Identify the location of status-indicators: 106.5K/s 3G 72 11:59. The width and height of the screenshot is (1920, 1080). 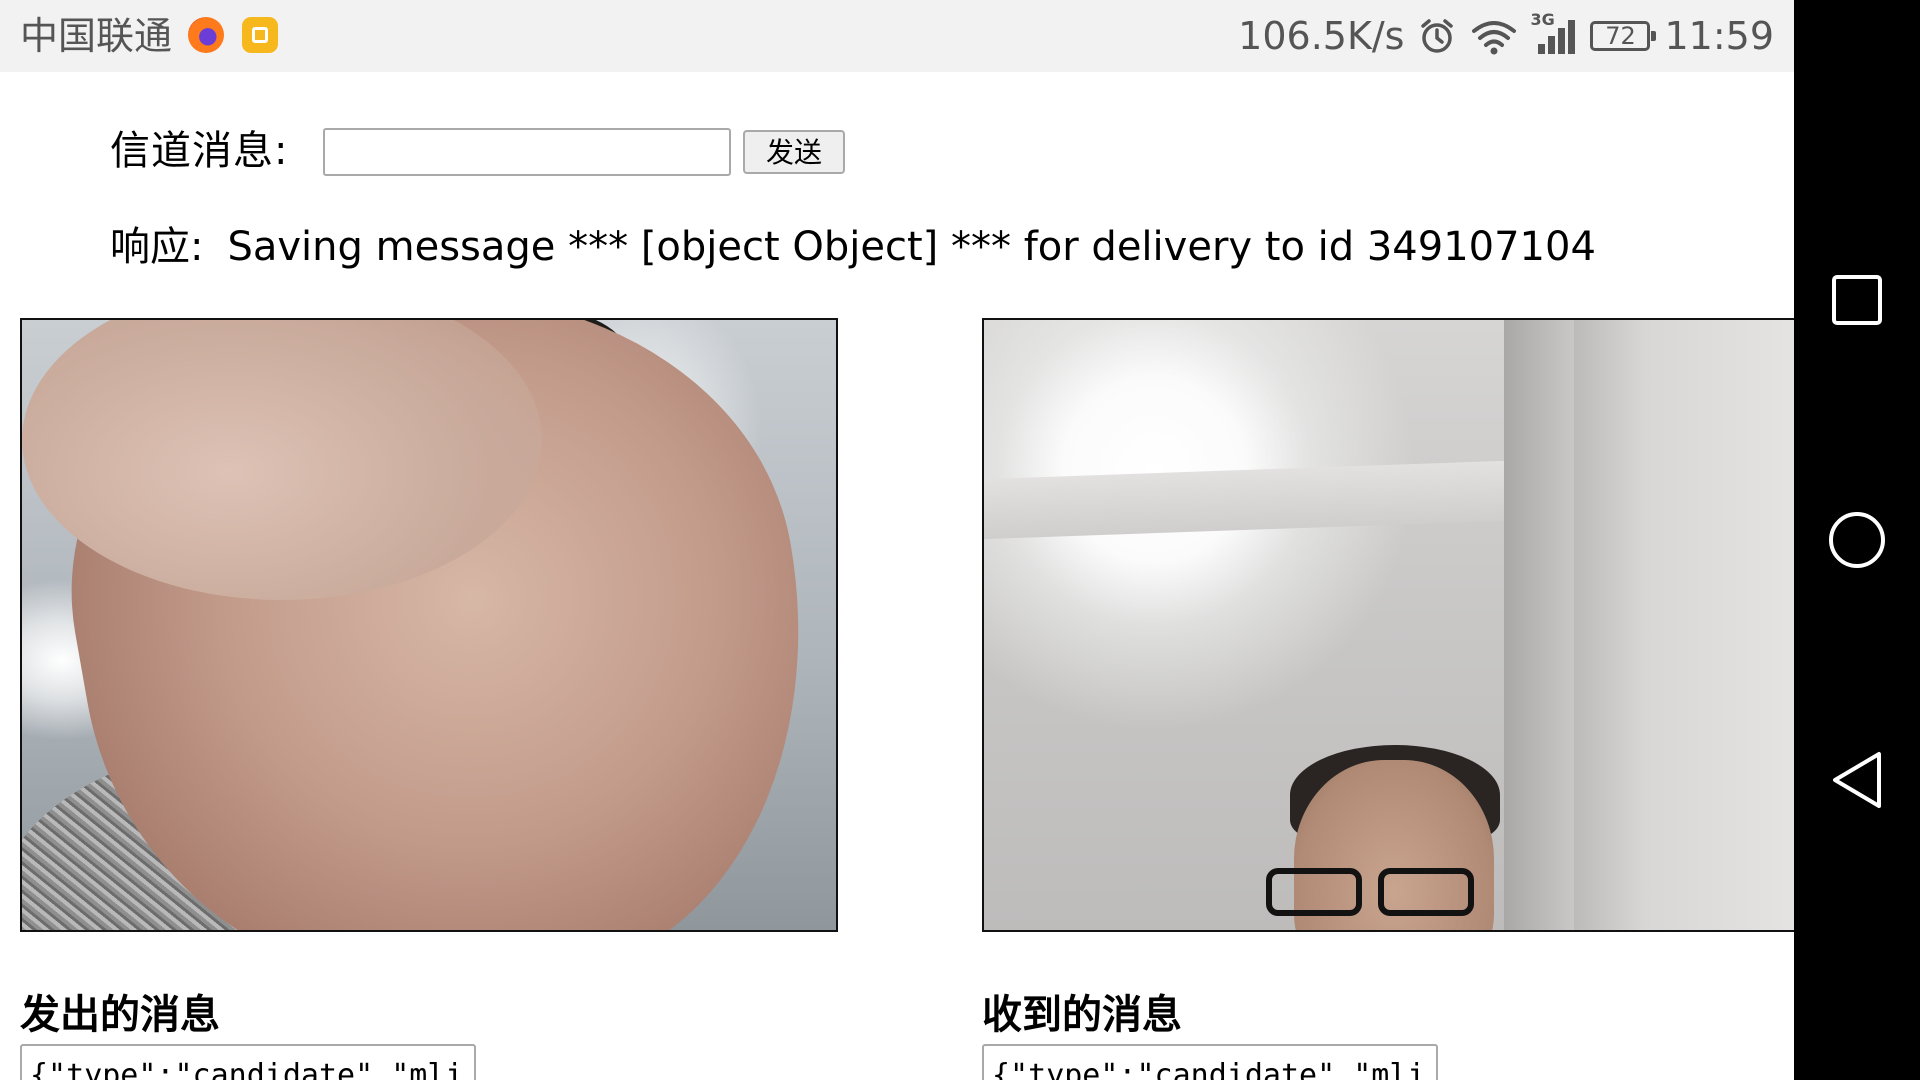
(1506, 34).